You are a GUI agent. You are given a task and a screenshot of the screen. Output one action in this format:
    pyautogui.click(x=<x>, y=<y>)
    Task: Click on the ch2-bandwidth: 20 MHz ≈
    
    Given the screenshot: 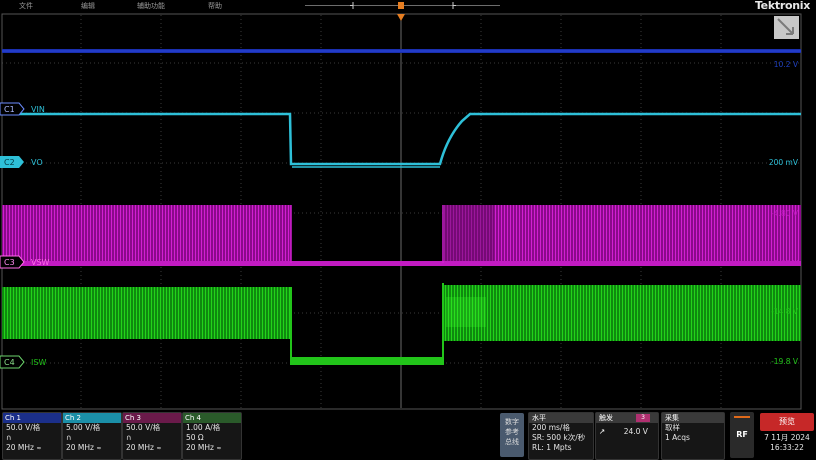 What is the action you would take?
    pyautogui.click(x=84, y=447)
    